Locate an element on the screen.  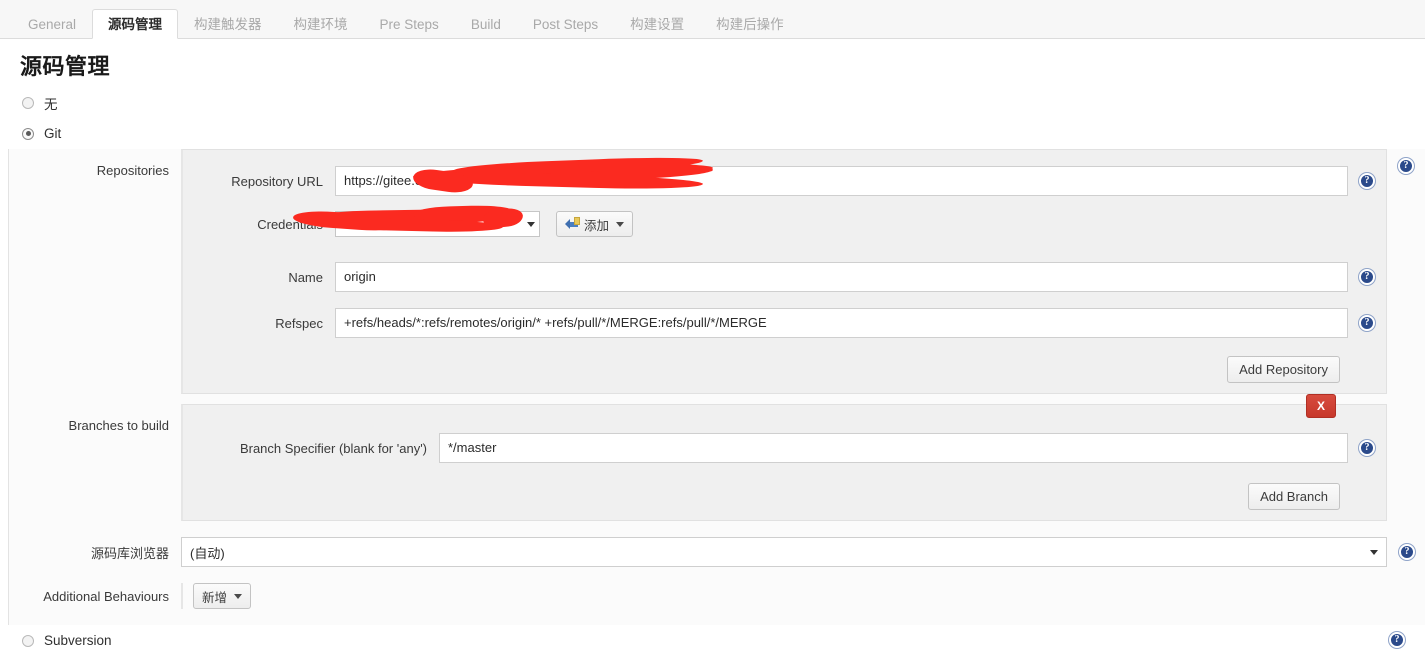
radio-none is located at coordinates (28, 102).